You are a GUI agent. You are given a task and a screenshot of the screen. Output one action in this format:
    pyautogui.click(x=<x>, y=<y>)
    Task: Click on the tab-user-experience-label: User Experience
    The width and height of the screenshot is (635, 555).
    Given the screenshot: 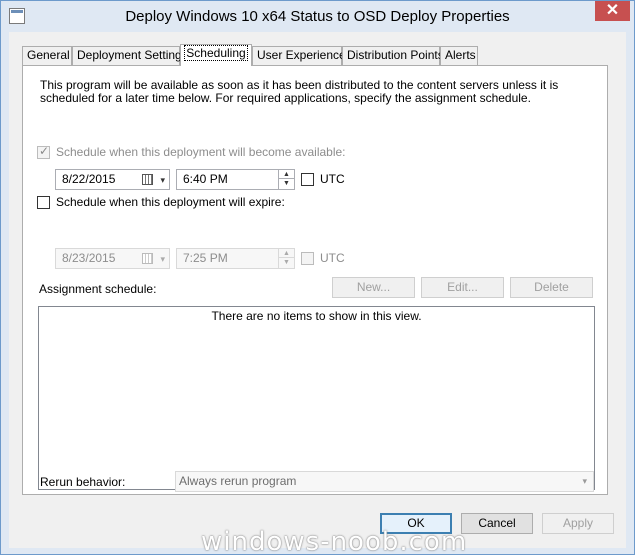 What is the action you would take?
    pyautogui.click(x=301, y=55)
    